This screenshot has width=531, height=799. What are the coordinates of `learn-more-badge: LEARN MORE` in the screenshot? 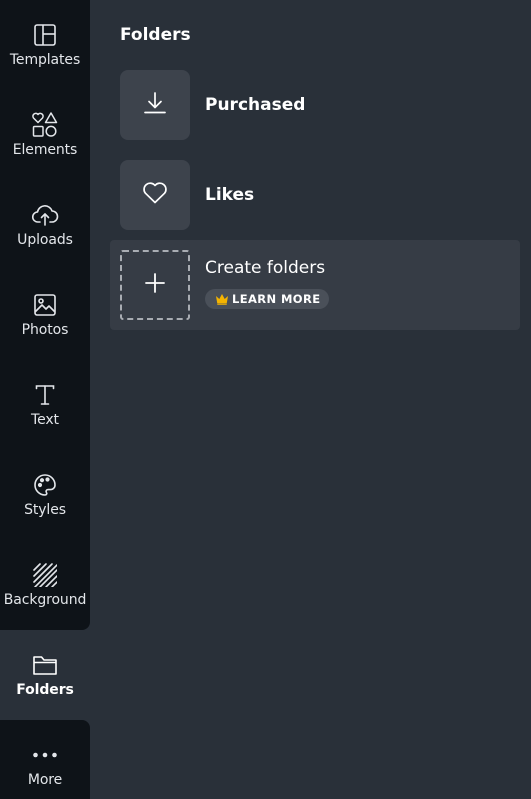 It's located at (267, 299).